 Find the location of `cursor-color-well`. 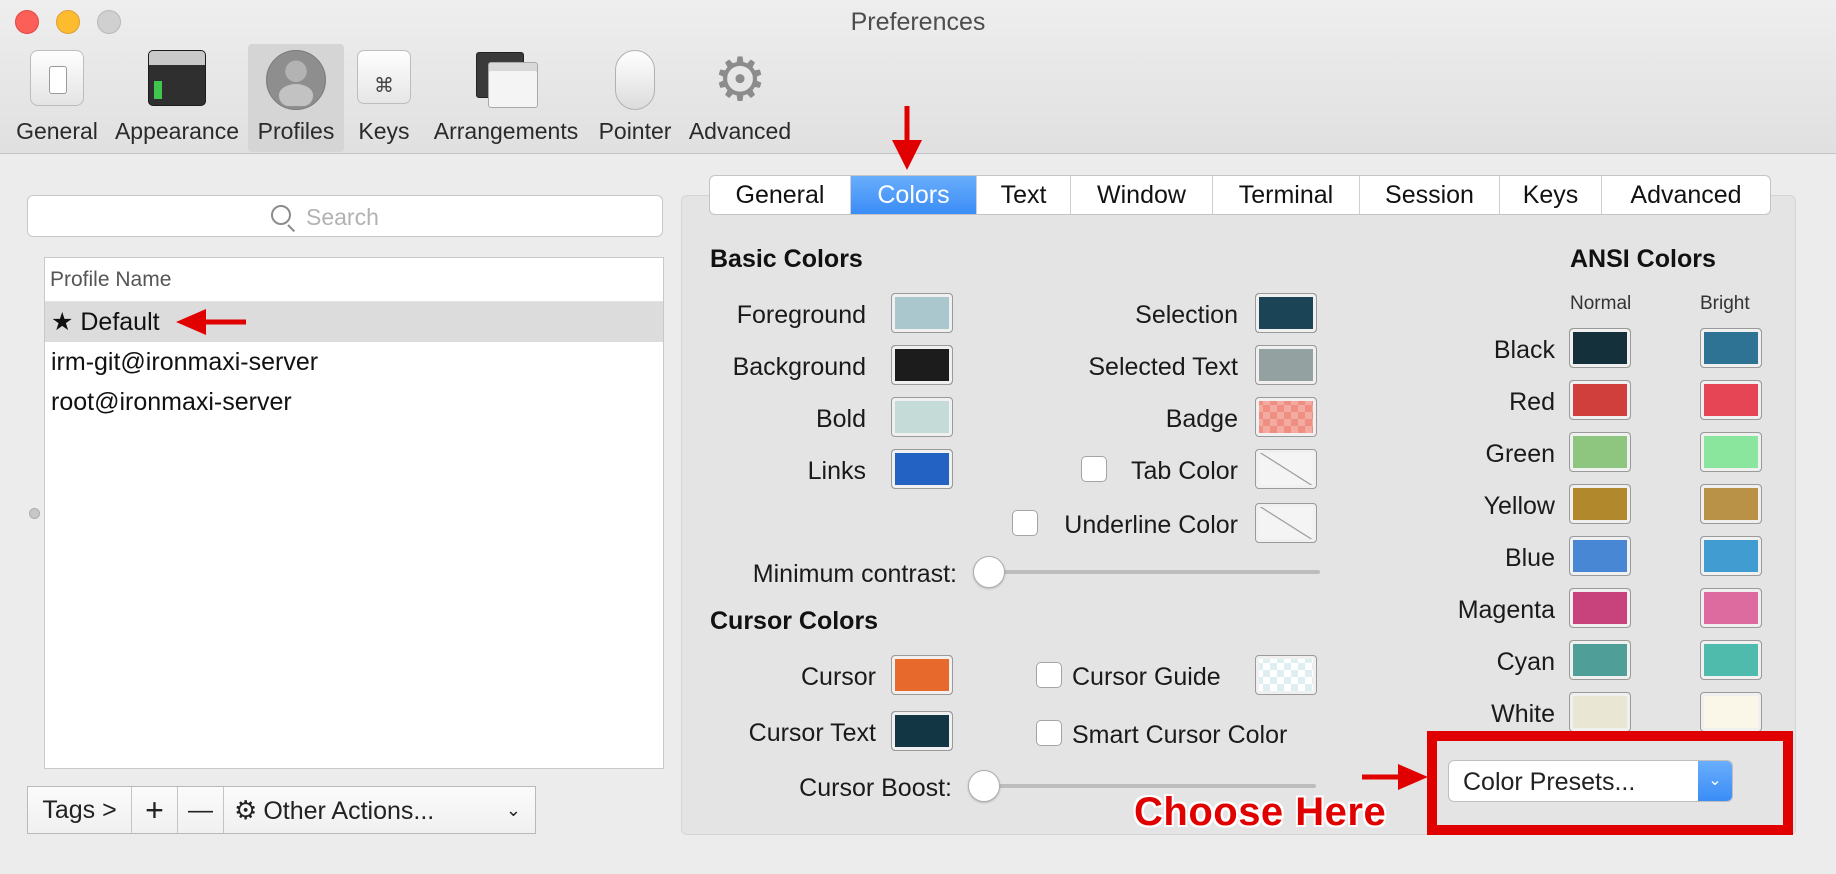

cursor-color-well is located at coordinates (922, 675).